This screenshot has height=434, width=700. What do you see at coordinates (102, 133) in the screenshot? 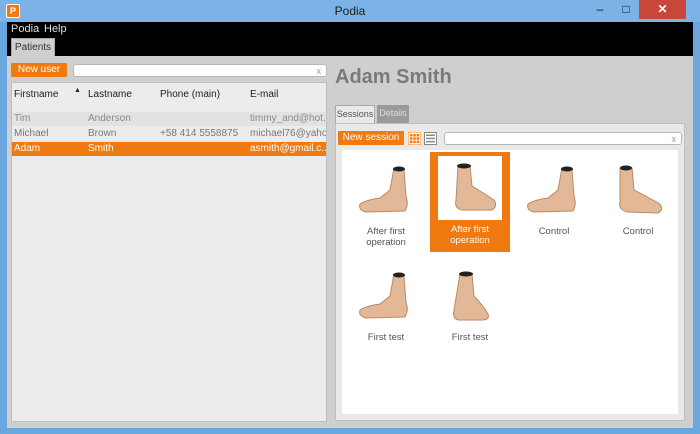
I see `cell-lastname: Brown` at bounding box center [102, 133].